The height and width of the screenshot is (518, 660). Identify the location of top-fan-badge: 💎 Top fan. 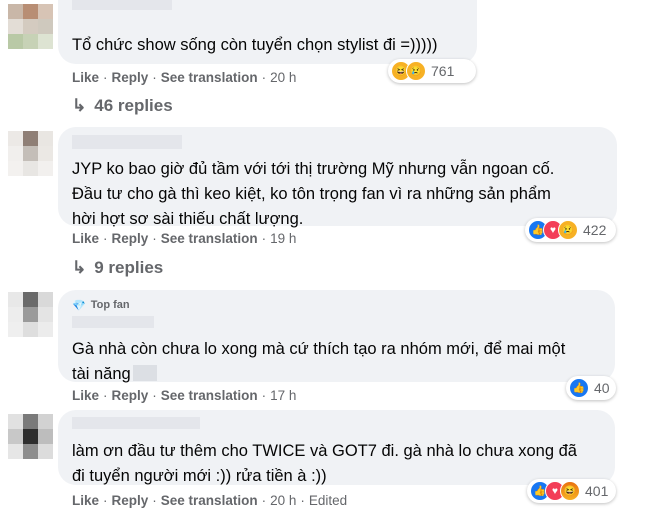
(336, 305).